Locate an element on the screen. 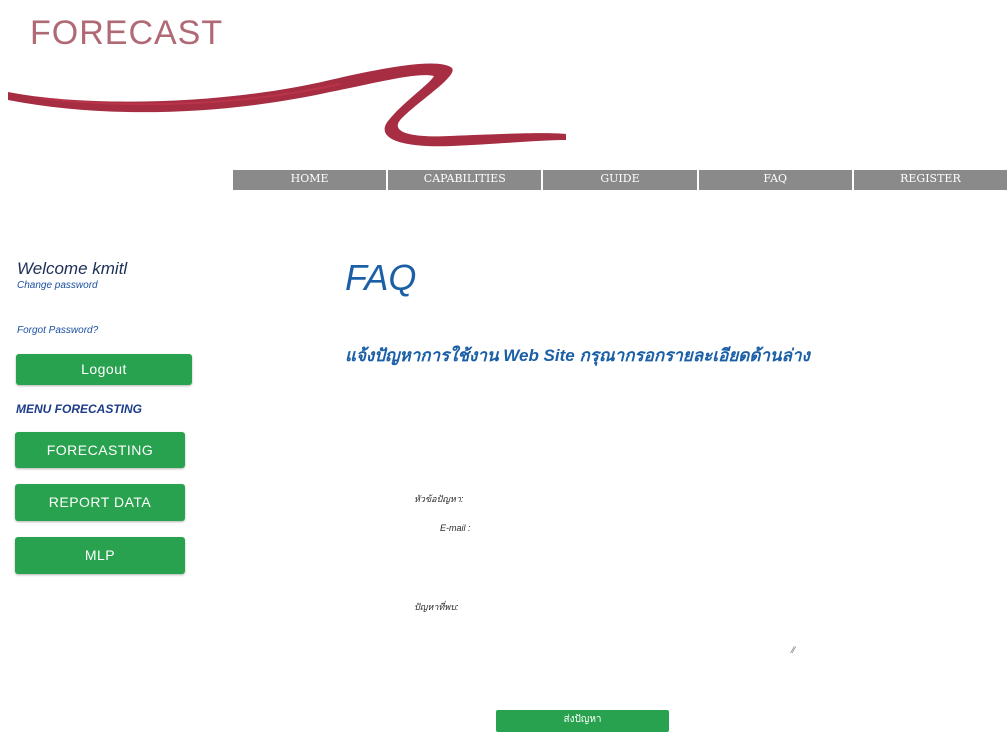  main-navigation: HOME CAPABILITIES GUIDE FAQ REGISTER is located at coordinates (620, 180).